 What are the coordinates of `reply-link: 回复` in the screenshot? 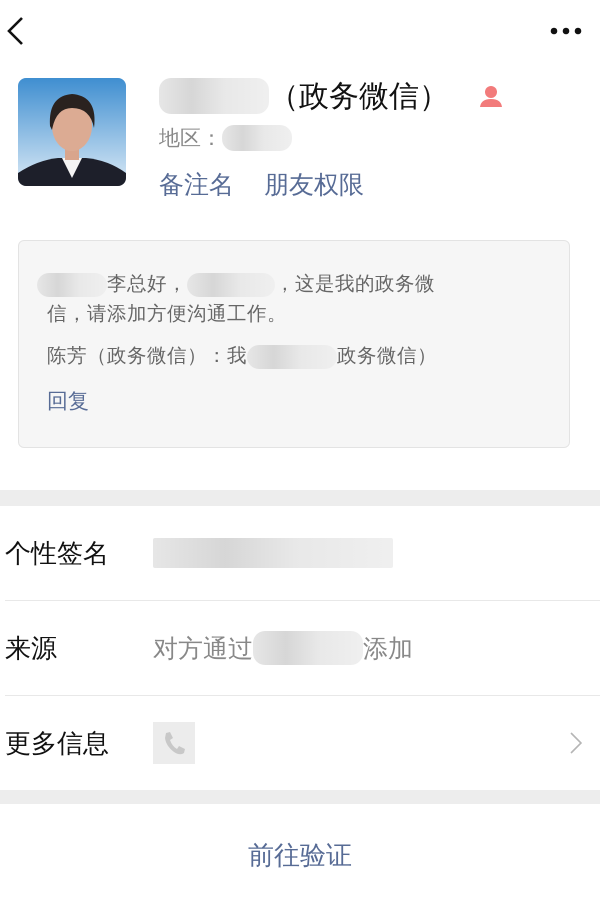 It's located at (68, 401).